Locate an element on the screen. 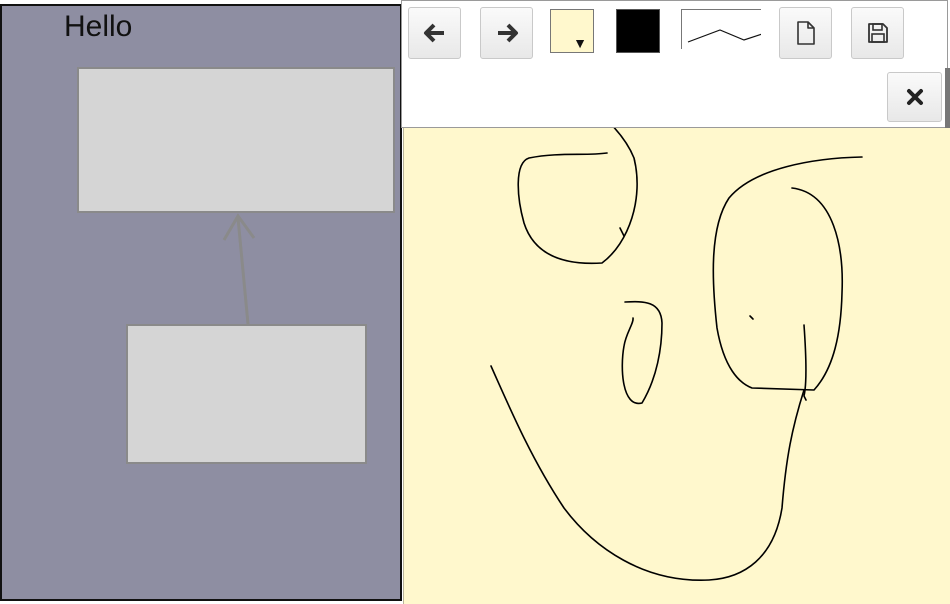 The image size is (950, 604). close-button is located at coordinates (914, 97).